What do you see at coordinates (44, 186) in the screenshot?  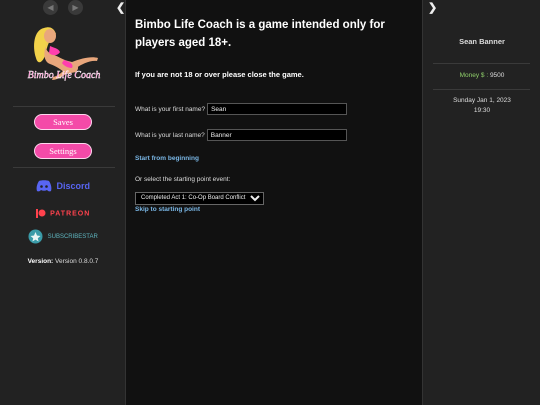 I see `discord-icon` at bounding box center [44, 186].